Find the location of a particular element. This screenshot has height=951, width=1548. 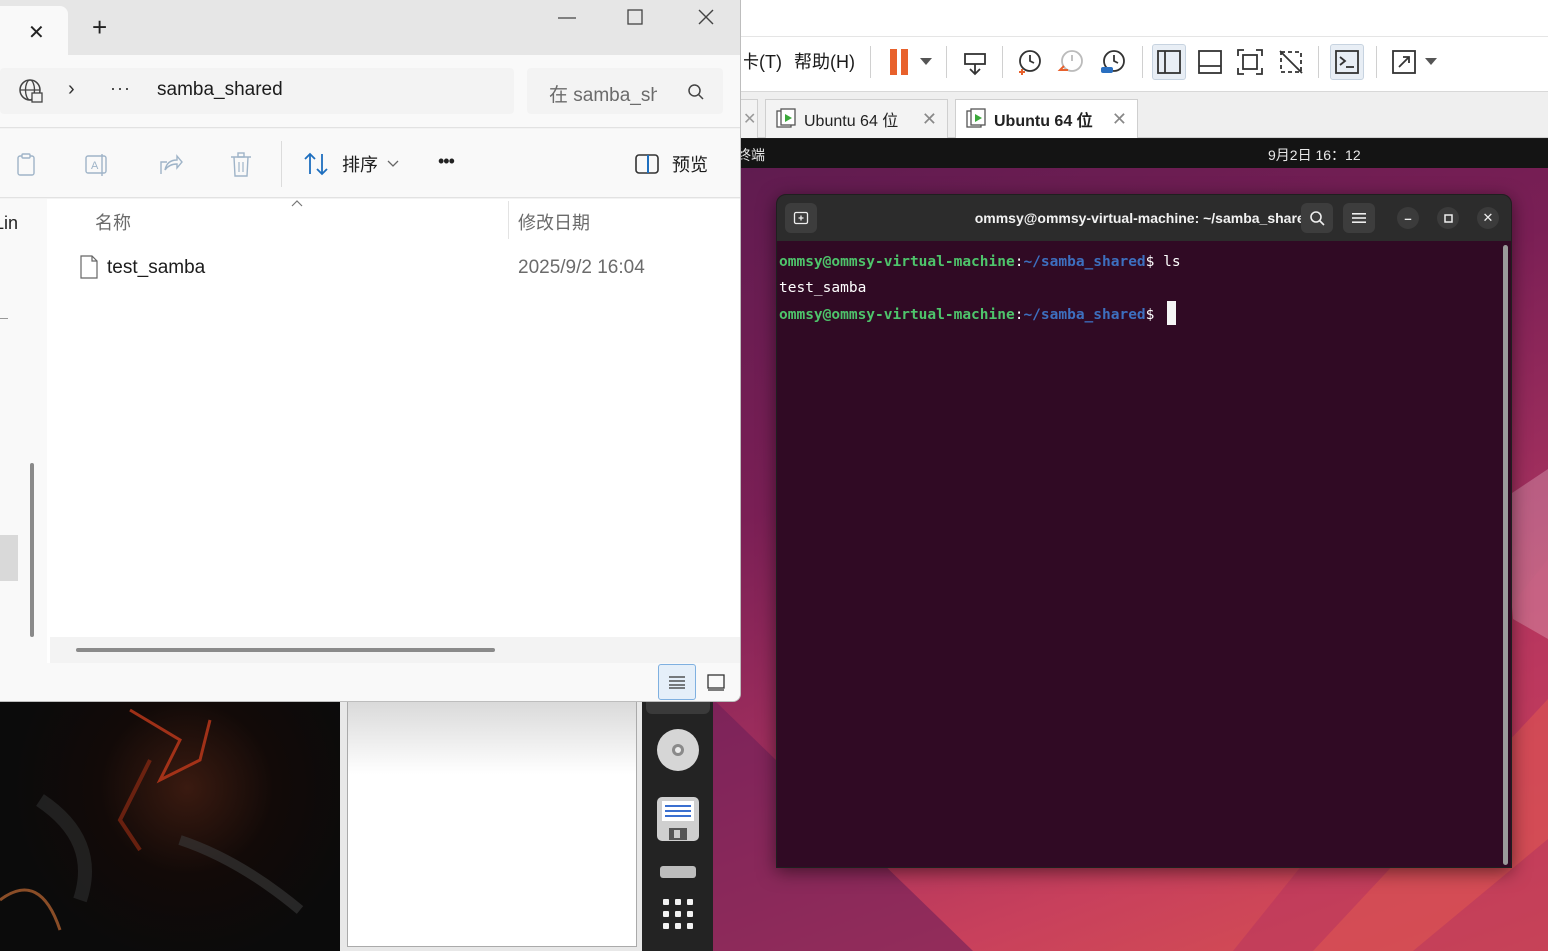

menu-help: 帮助(H) is located at coordinates (824, 61).